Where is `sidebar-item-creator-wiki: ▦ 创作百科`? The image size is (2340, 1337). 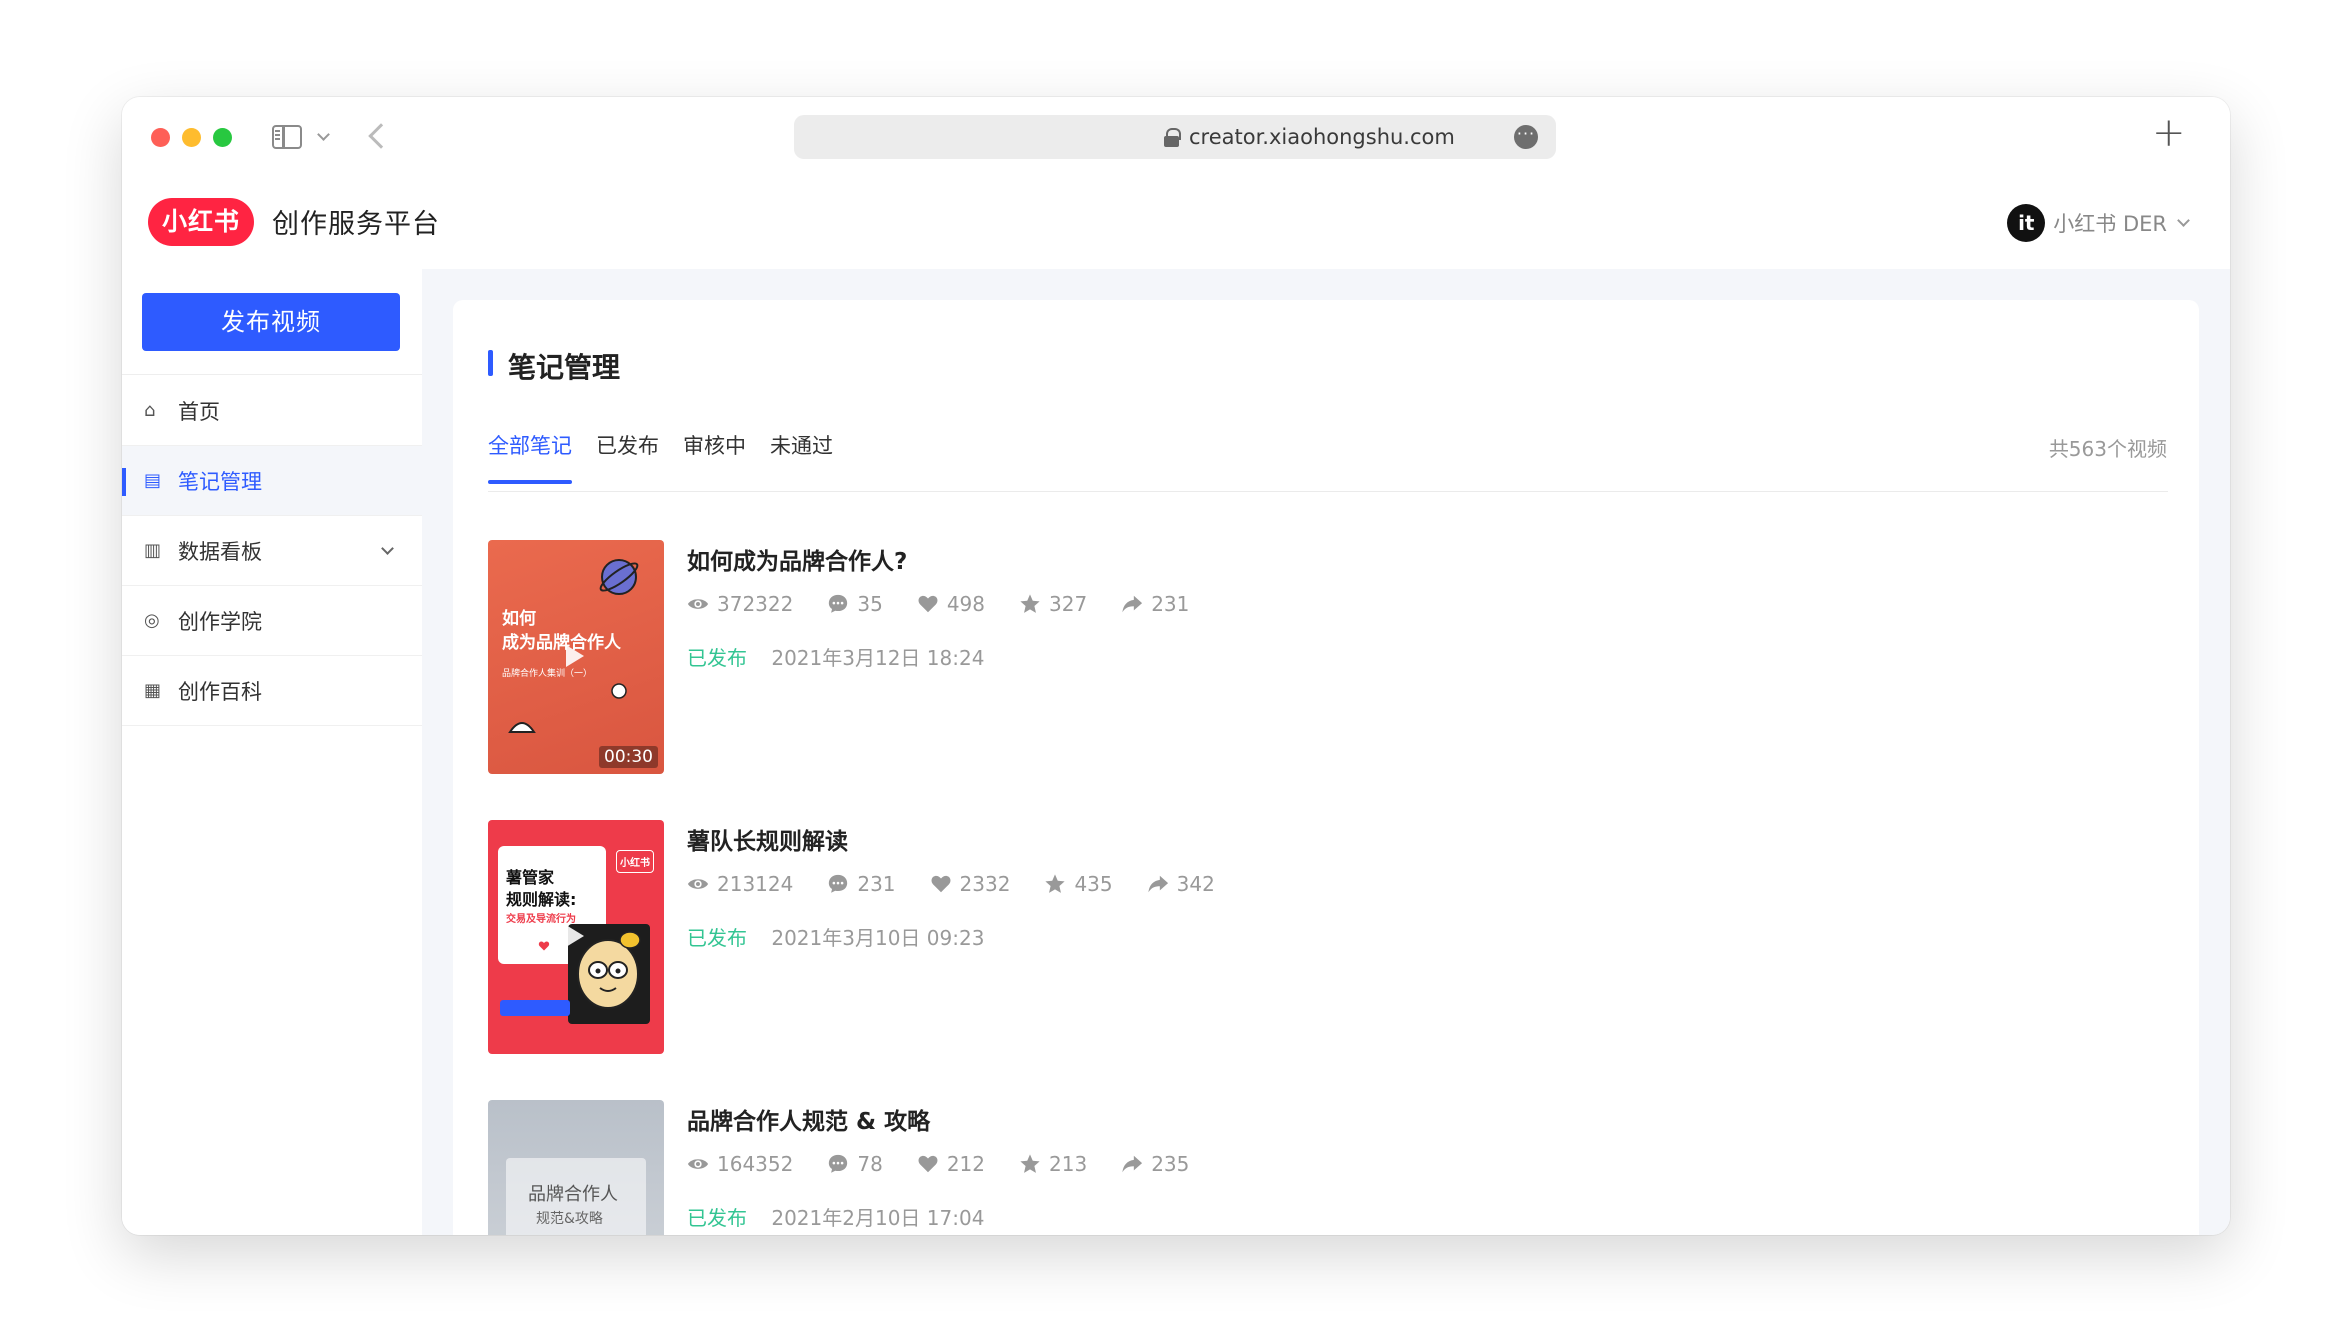
sidebar-item-creator-wiki: ▦ 创作百科 is located at coordinates (272, 691).